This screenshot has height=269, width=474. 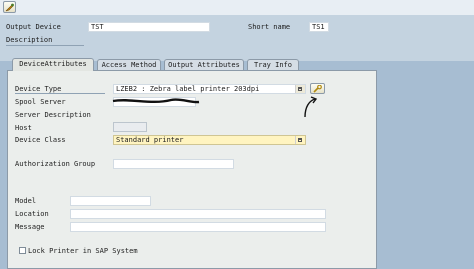 I want to click on short-name-field: TS1, so click(x=319, y=27).